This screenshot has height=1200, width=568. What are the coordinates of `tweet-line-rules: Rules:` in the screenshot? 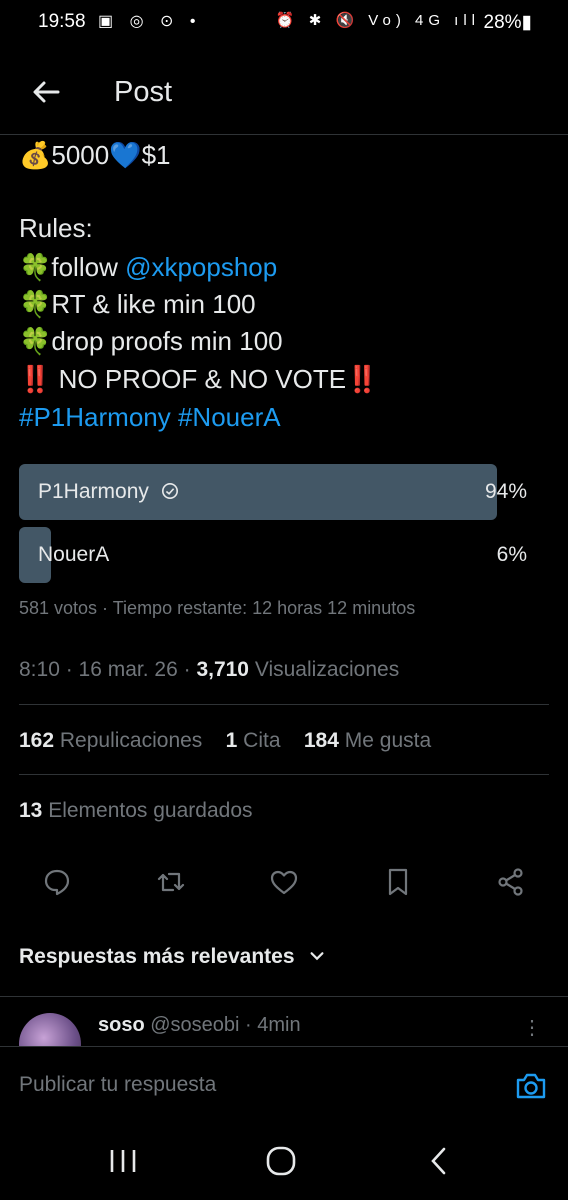 It's located at (56, 228).